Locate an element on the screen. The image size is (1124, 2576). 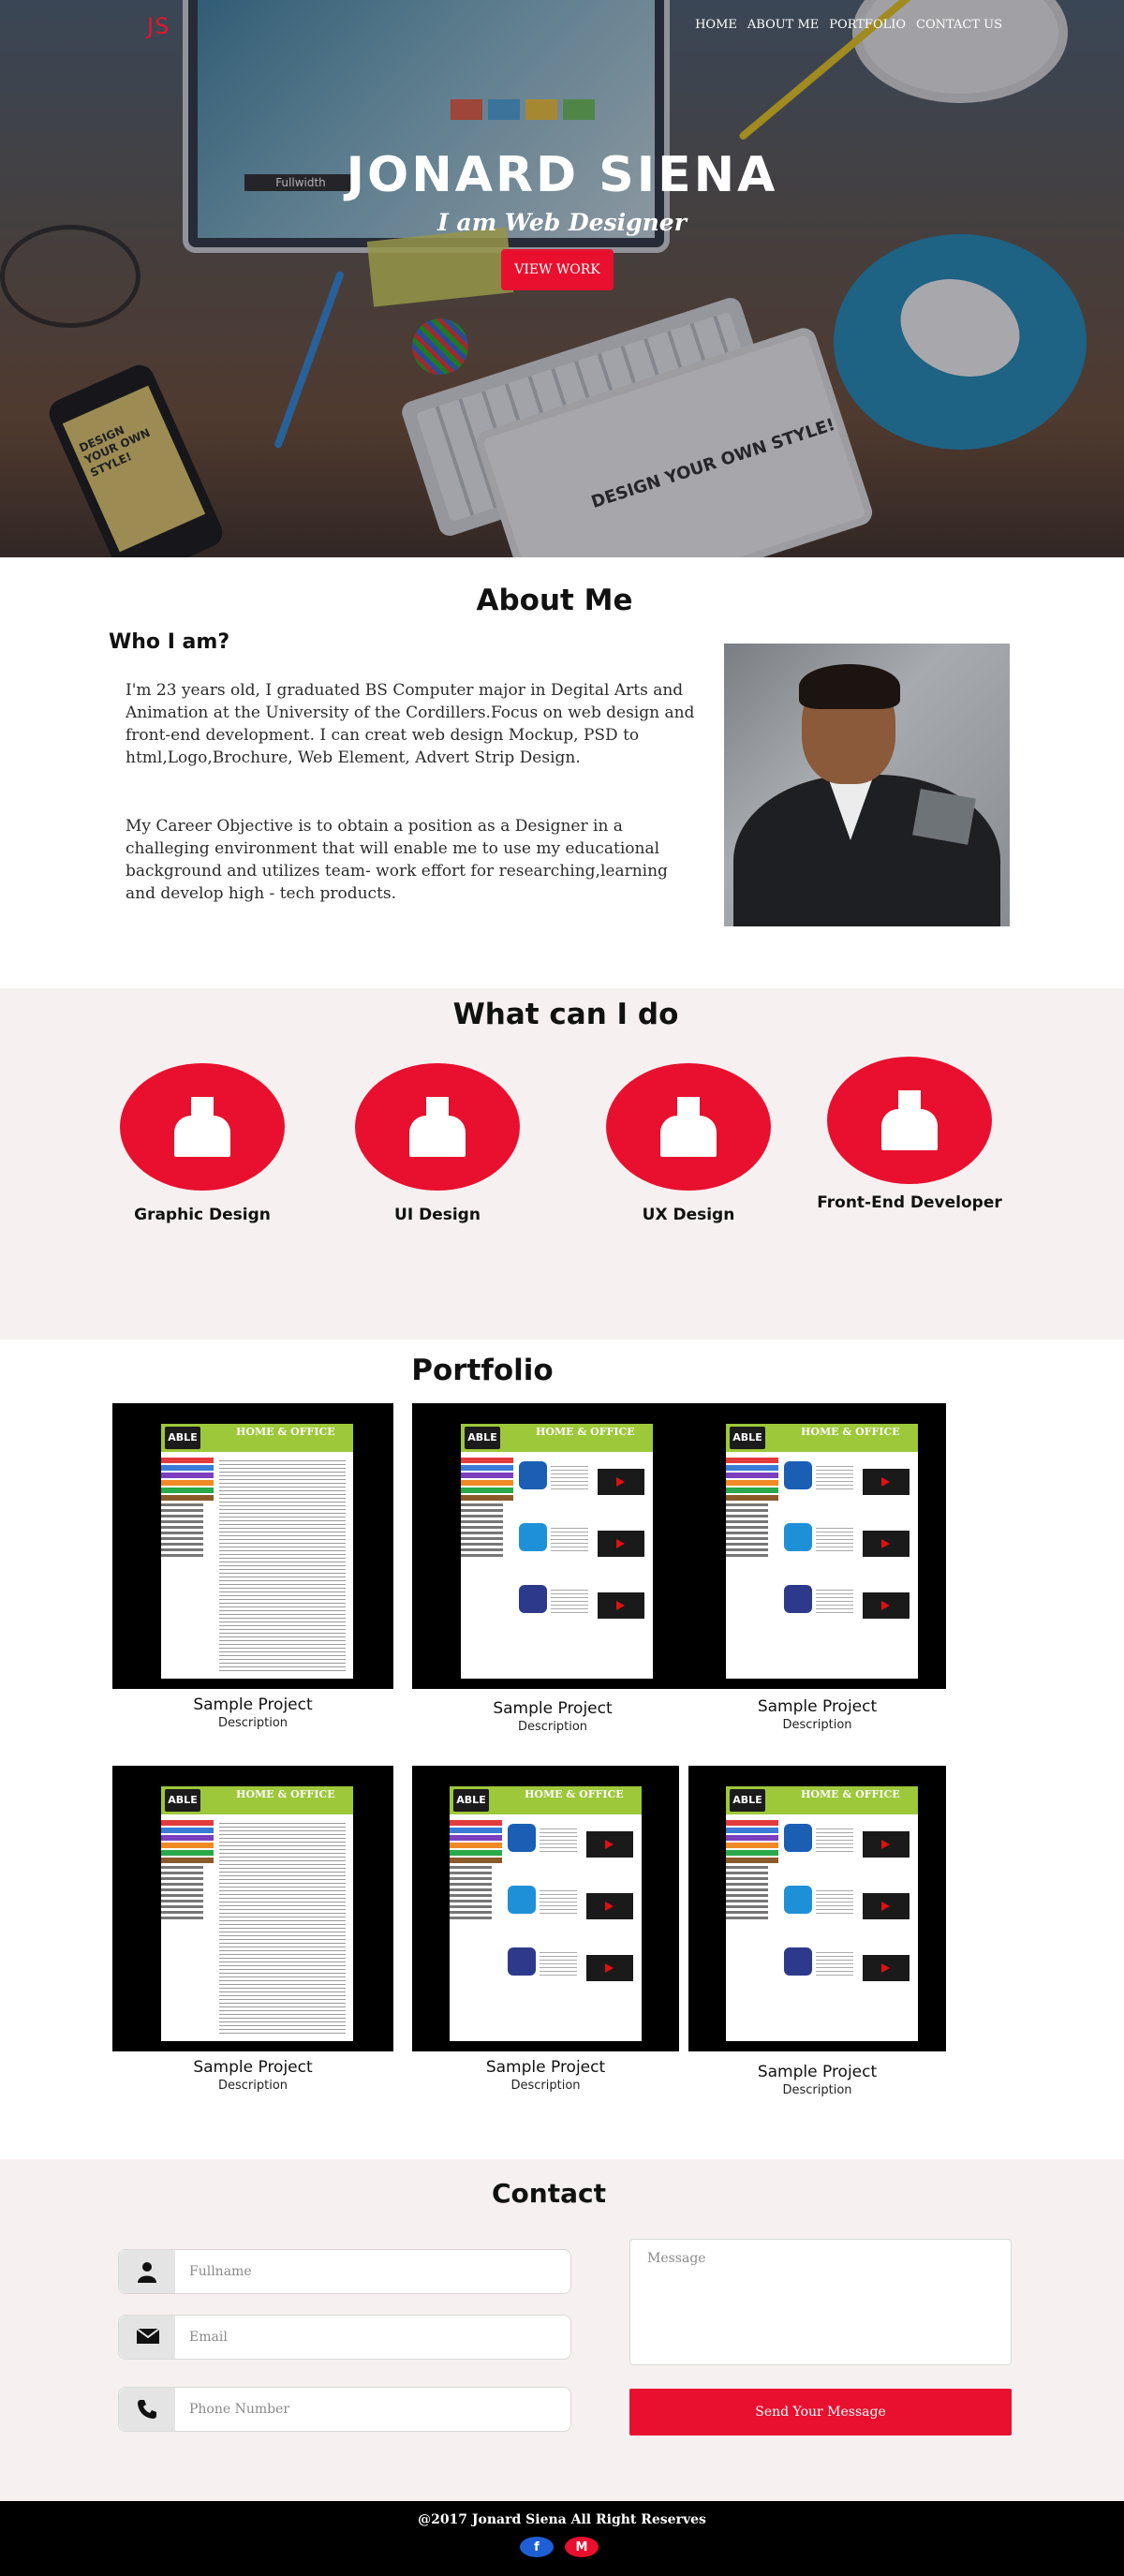
skill-card-ux-design: UX Design is located at coordinates (688, 1143).